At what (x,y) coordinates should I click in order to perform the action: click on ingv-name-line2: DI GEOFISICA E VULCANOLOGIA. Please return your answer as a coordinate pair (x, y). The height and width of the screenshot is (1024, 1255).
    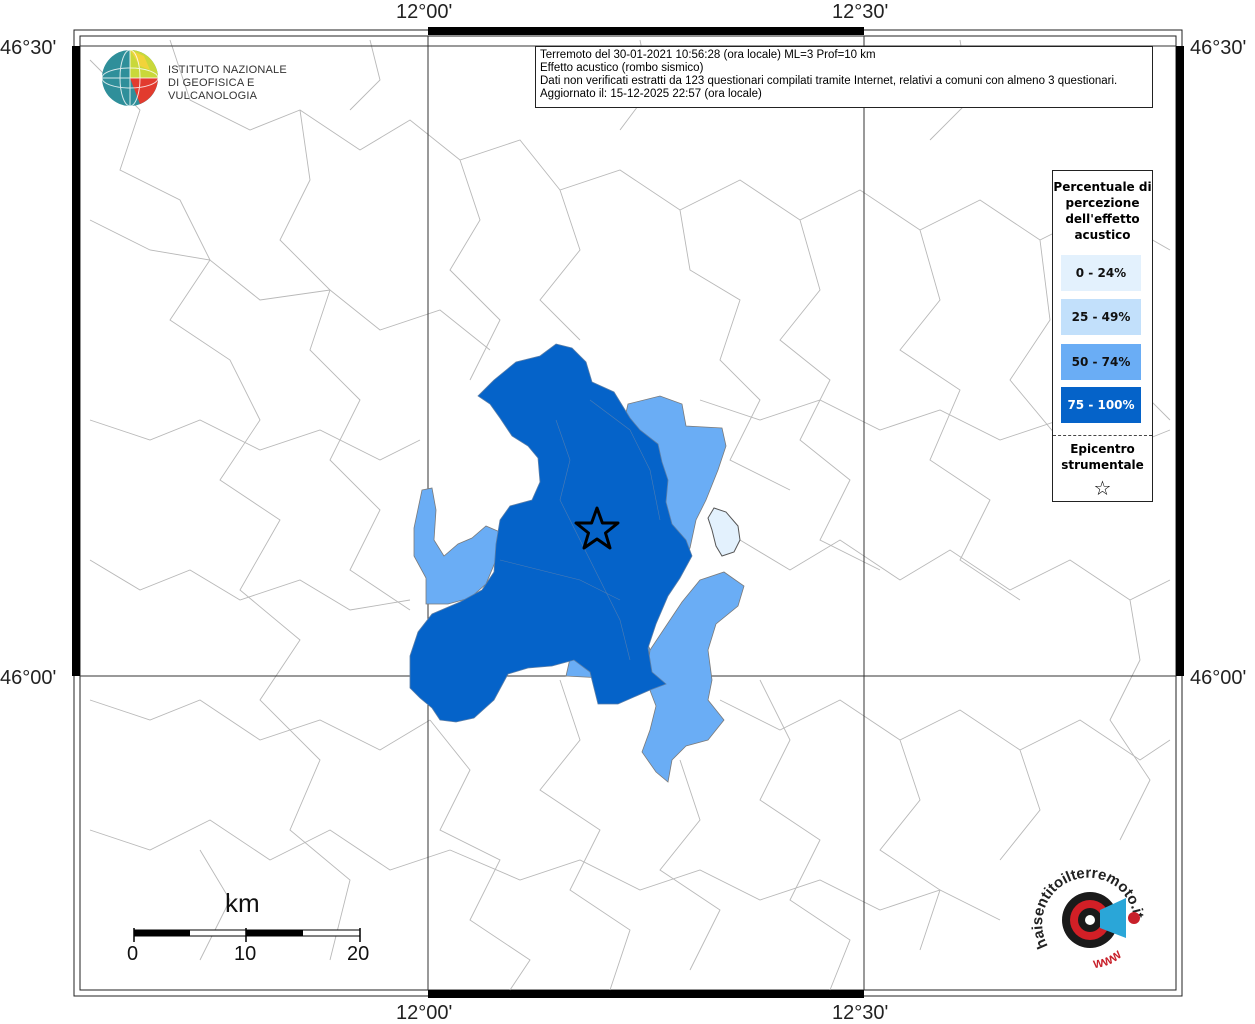
    Looking at the image, I should click on (213, 89).